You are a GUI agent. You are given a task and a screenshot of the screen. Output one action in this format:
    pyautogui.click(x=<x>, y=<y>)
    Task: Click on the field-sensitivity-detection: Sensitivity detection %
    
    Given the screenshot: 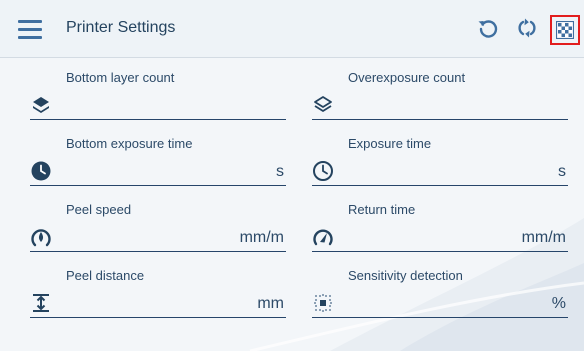 What is the action you would take?
    pyautogui.click(x=440, y=298)
    